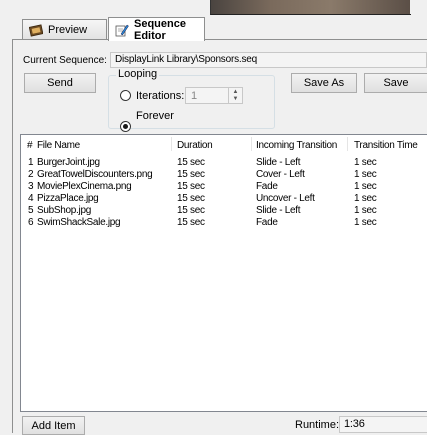 The image size is (427, 435). I want to click on film-strip-icon, so click(36, 30).